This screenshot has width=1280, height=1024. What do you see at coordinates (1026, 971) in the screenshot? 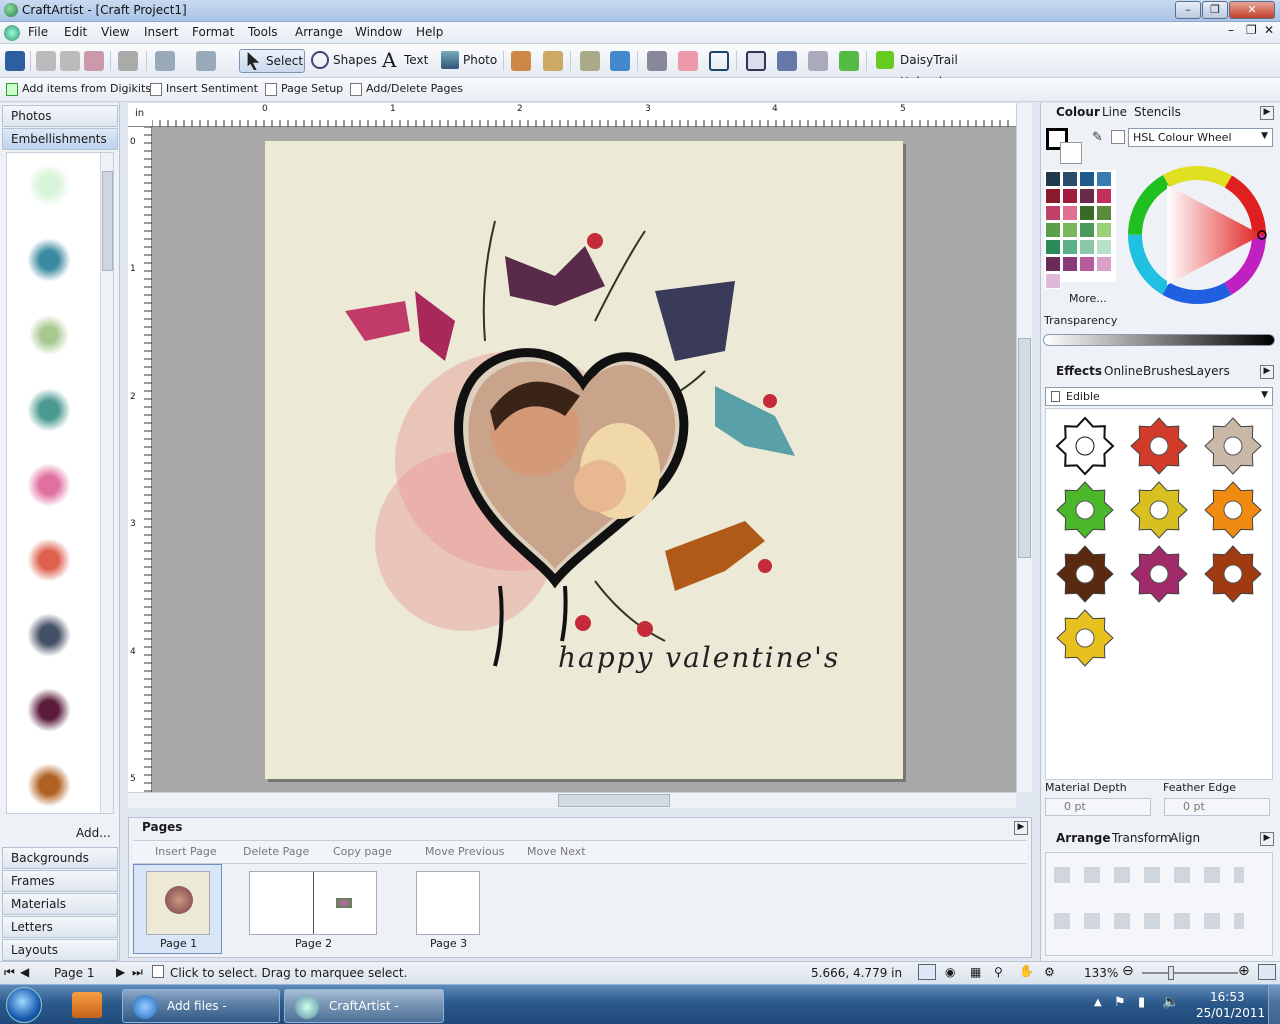
I see `pan-hand-icon: ✋` at bounding box center [1026, 971].